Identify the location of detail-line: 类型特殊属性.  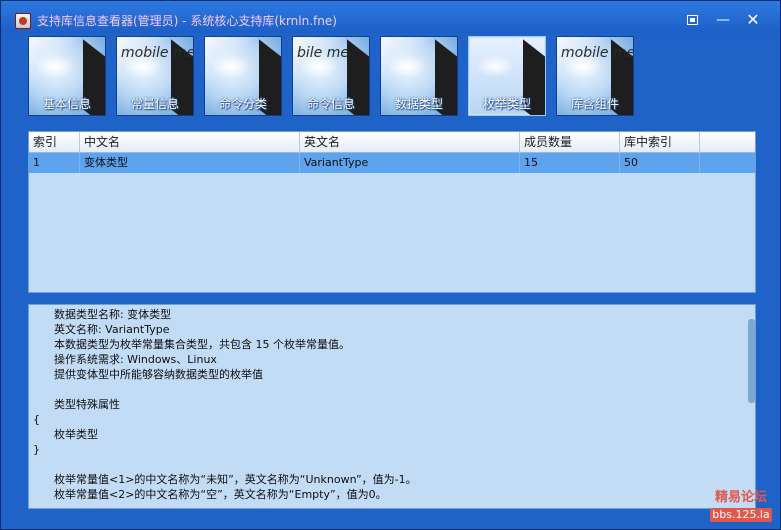
(76, 404).